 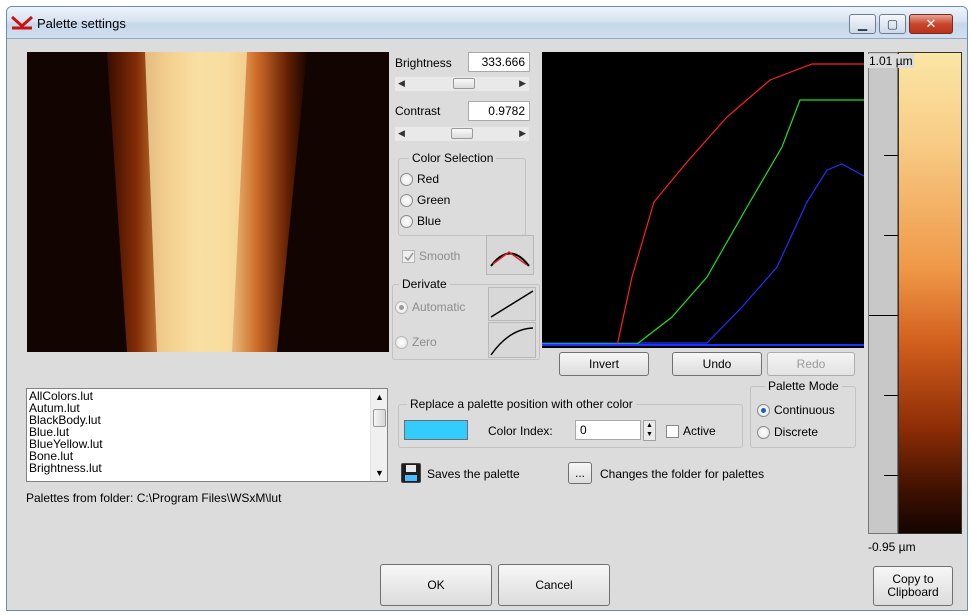 I want to click on save-palette-label: Saves the palette, so click(x=473, y=474).